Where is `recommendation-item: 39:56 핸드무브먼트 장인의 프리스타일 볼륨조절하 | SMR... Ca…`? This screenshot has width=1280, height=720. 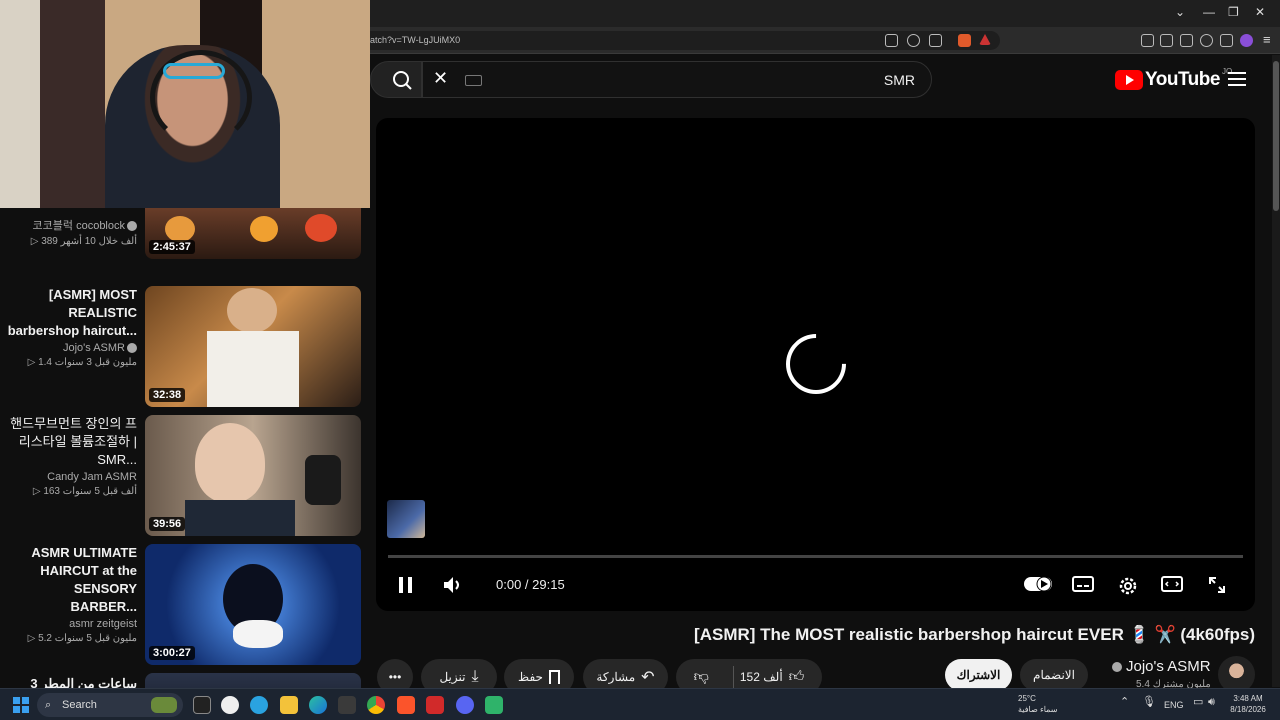
recommendation-item: 39:56 핸드무브먼트 장인의 프리스타일 볼륨조절하 | SMR... Ca… is located at coordinates (185, 477).